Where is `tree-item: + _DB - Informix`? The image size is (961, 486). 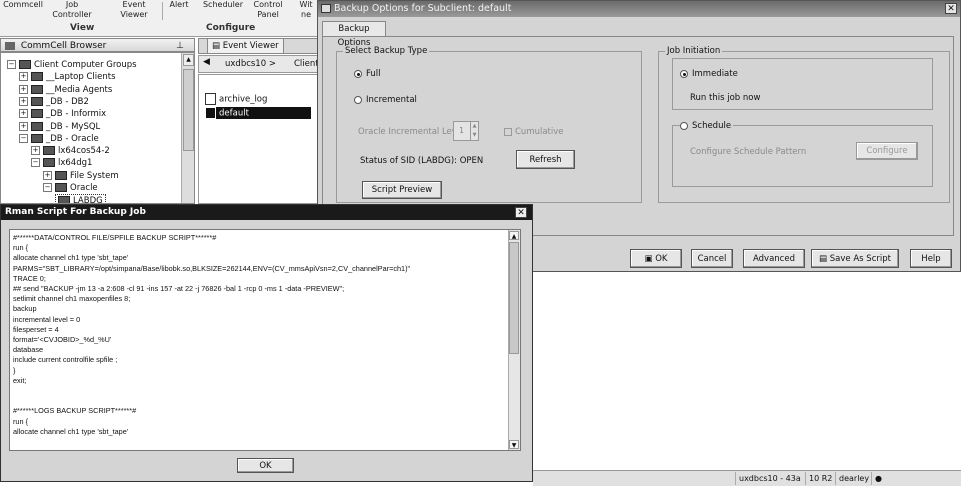
tree-item: + _DB - Informix is located at coordinates (62, 114).